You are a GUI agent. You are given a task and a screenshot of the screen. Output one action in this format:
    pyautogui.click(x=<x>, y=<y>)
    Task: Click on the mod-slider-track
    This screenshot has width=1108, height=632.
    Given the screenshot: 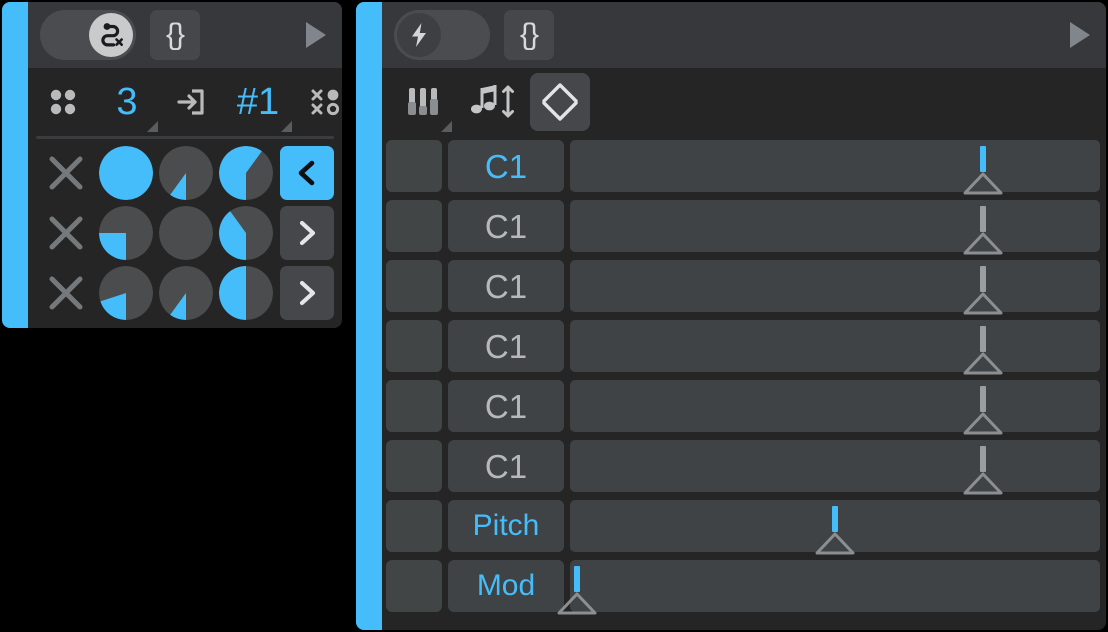 What is the action you would take?
    pyautogui.click(x=828, y=587)
    